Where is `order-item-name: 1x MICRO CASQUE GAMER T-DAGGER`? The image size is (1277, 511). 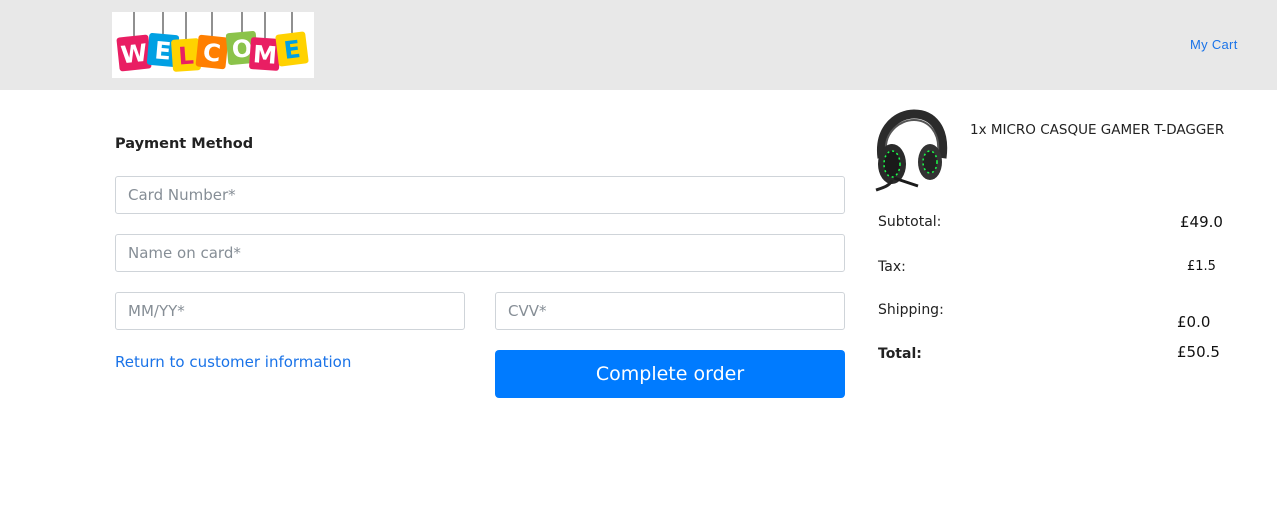
order-item-name: 1x MICRO CASQUE GAMER T-DAGGER is located at coordinates (1097, 130).